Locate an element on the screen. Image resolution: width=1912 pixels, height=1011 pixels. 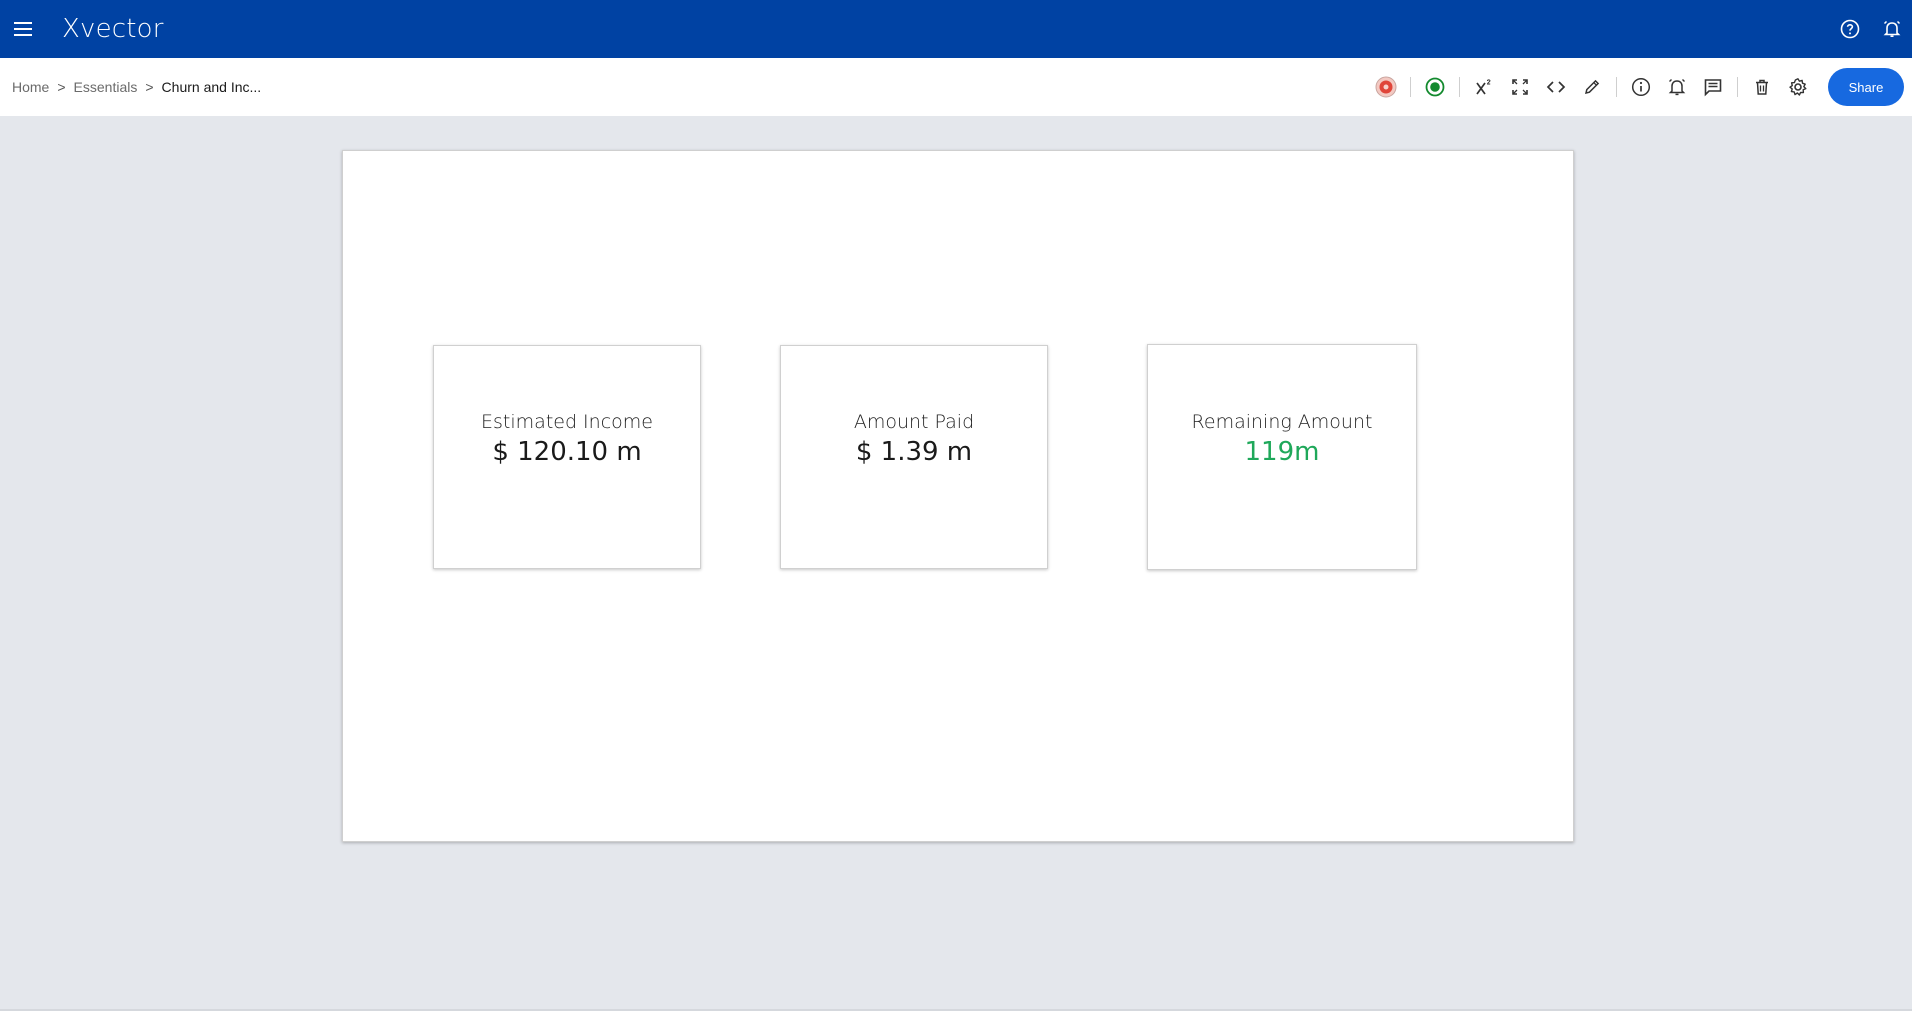
alert-button is located at coordinates (1677, 87).